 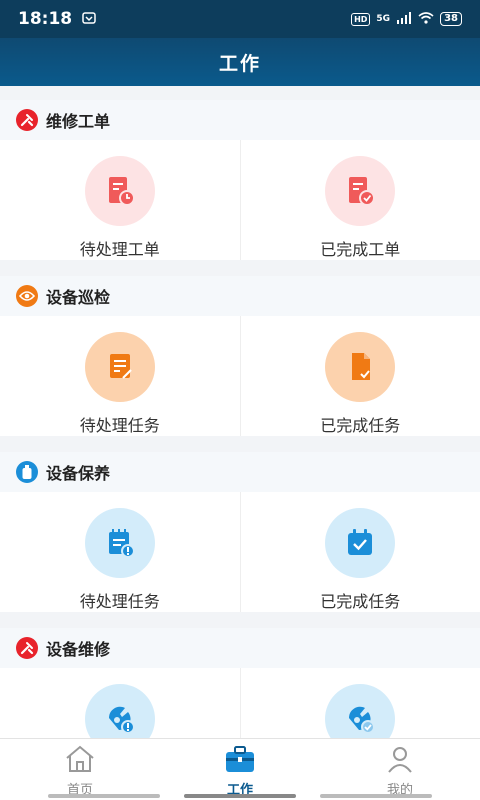 I want to click on page-title: 工作, so click(x=239, y=63).